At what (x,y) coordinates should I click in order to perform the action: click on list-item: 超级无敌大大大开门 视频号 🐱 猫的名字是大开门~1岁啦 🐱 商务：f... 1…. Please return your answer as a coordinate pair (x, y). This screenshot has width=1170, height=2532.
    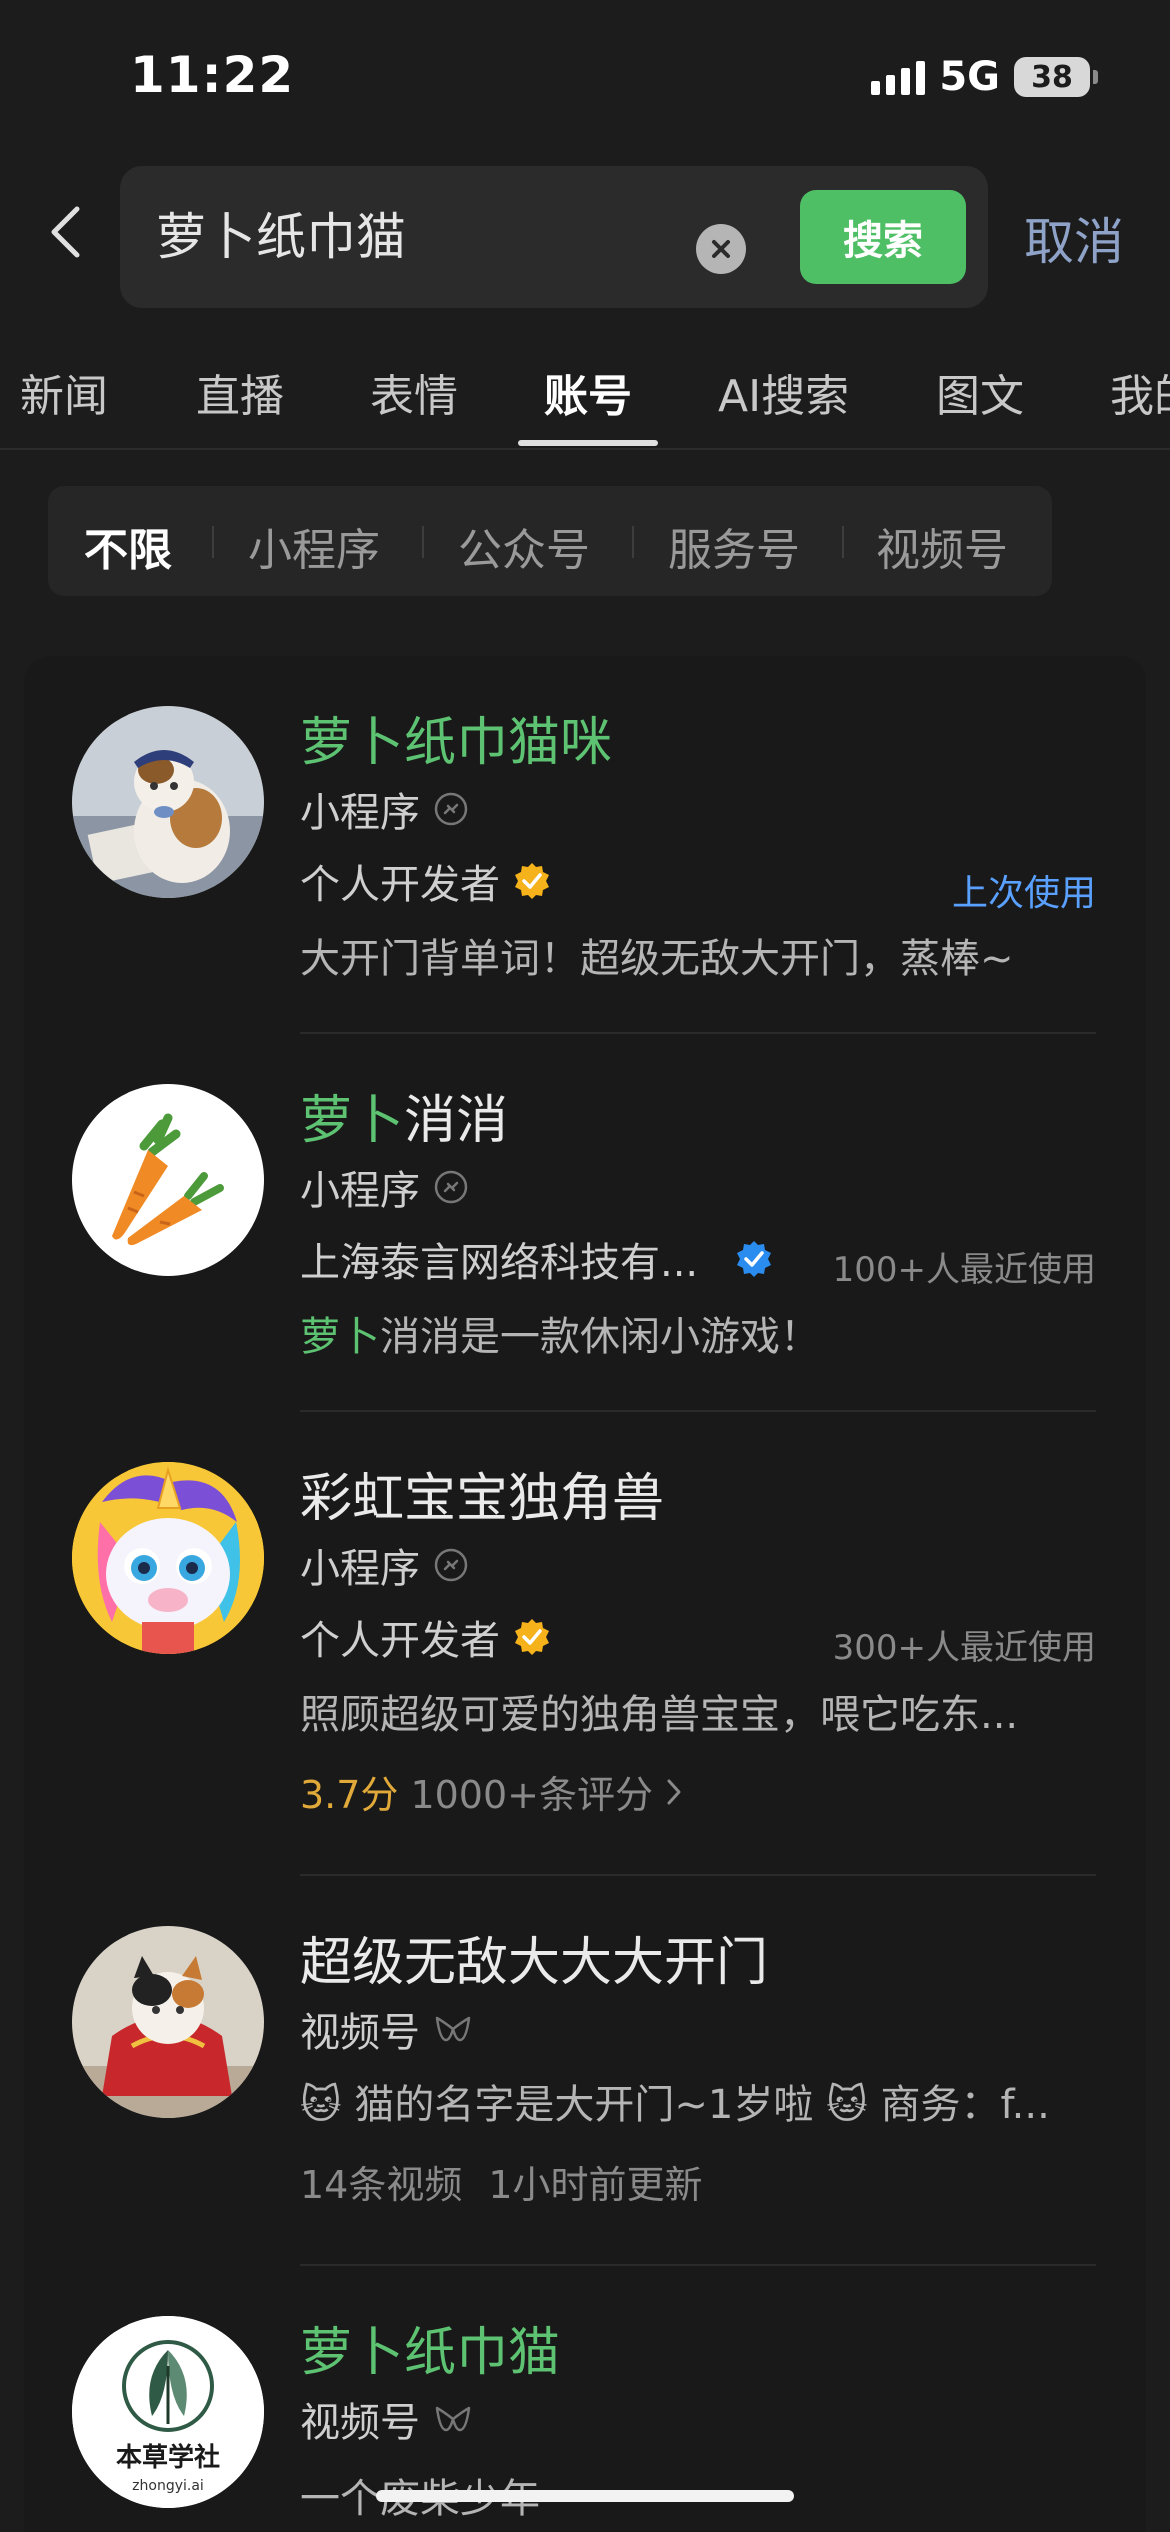
    Looking at the image, I should click on (585, 2071).